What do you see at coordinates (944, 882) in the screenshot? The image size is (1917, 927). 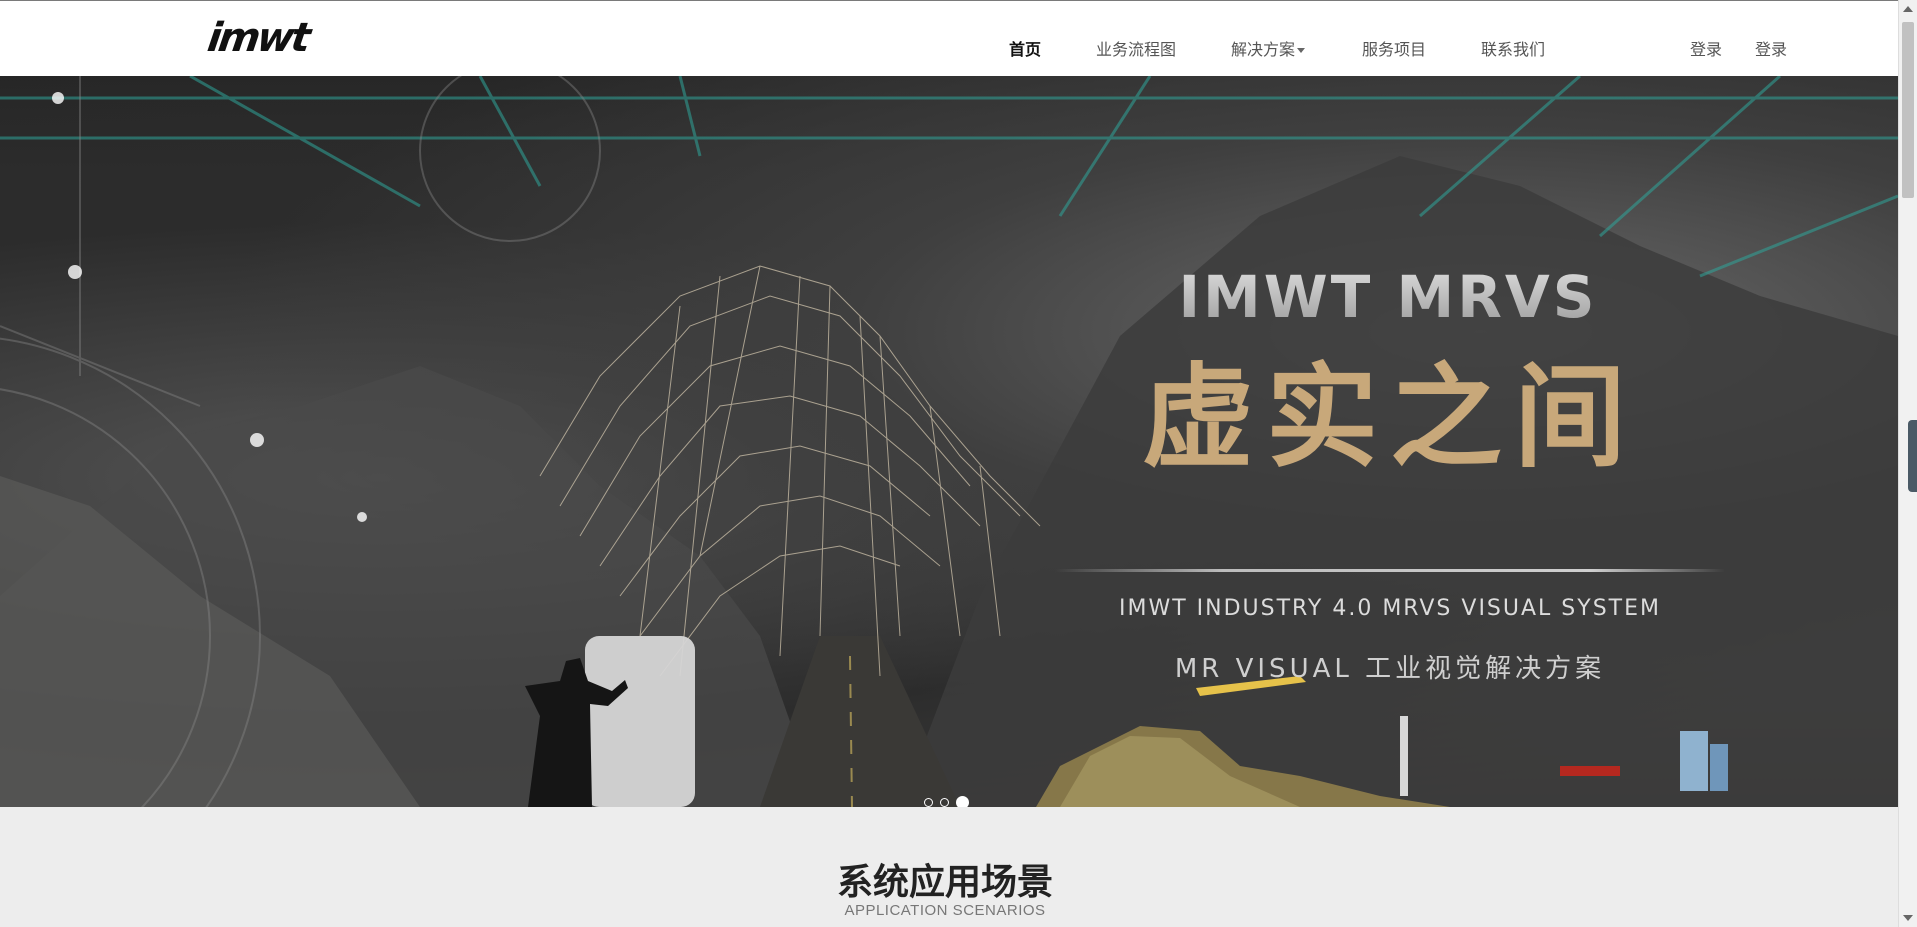 I see `section-title: 系统应用场景` at bounding box center [944, 882].